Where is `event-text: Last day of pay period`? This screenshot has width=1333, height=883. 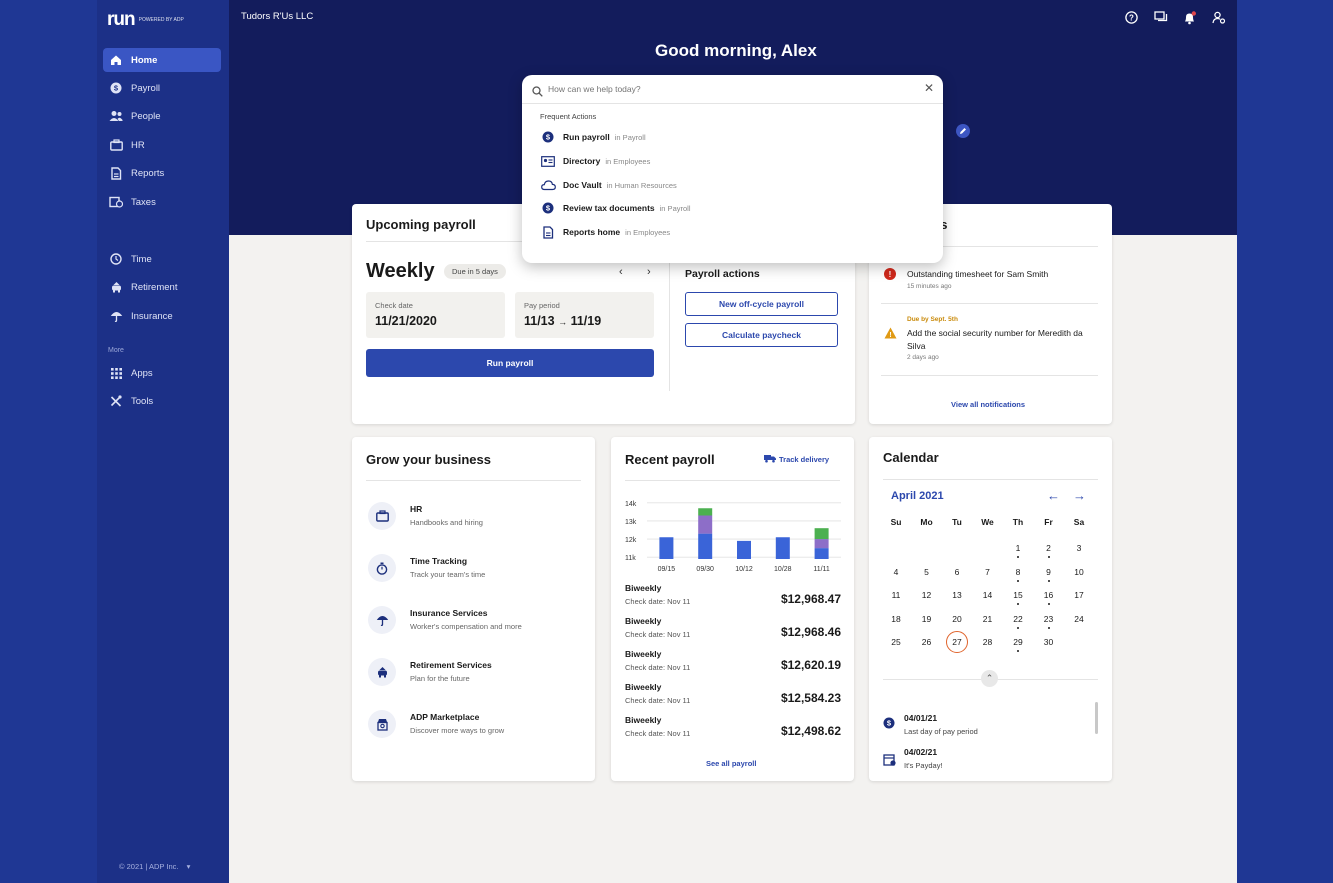 event-text: Last day of pay period is located at coordinates (941, 731).